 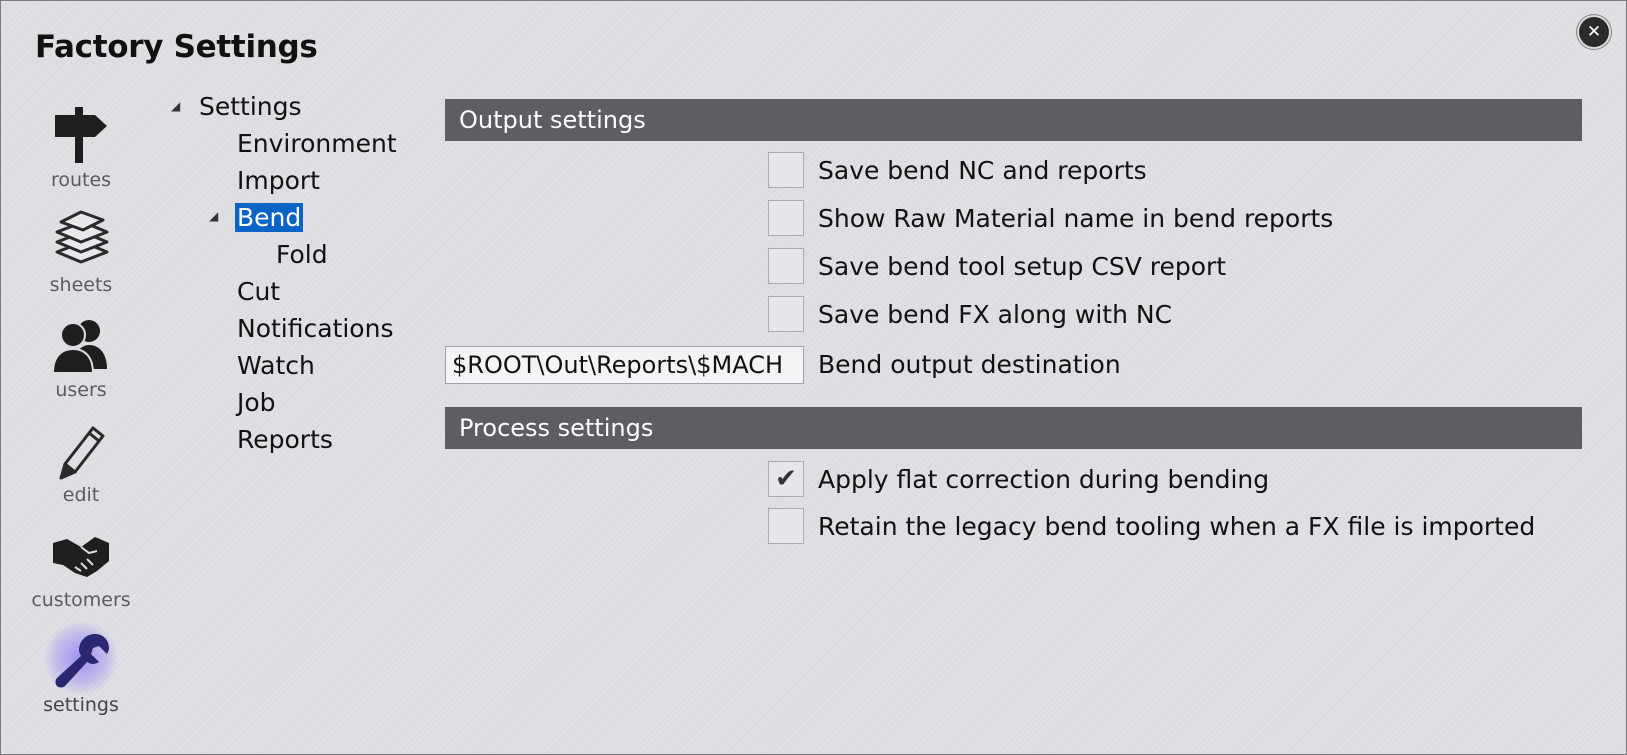 I want to click on handshake-icon, so click(x=81, y=557).